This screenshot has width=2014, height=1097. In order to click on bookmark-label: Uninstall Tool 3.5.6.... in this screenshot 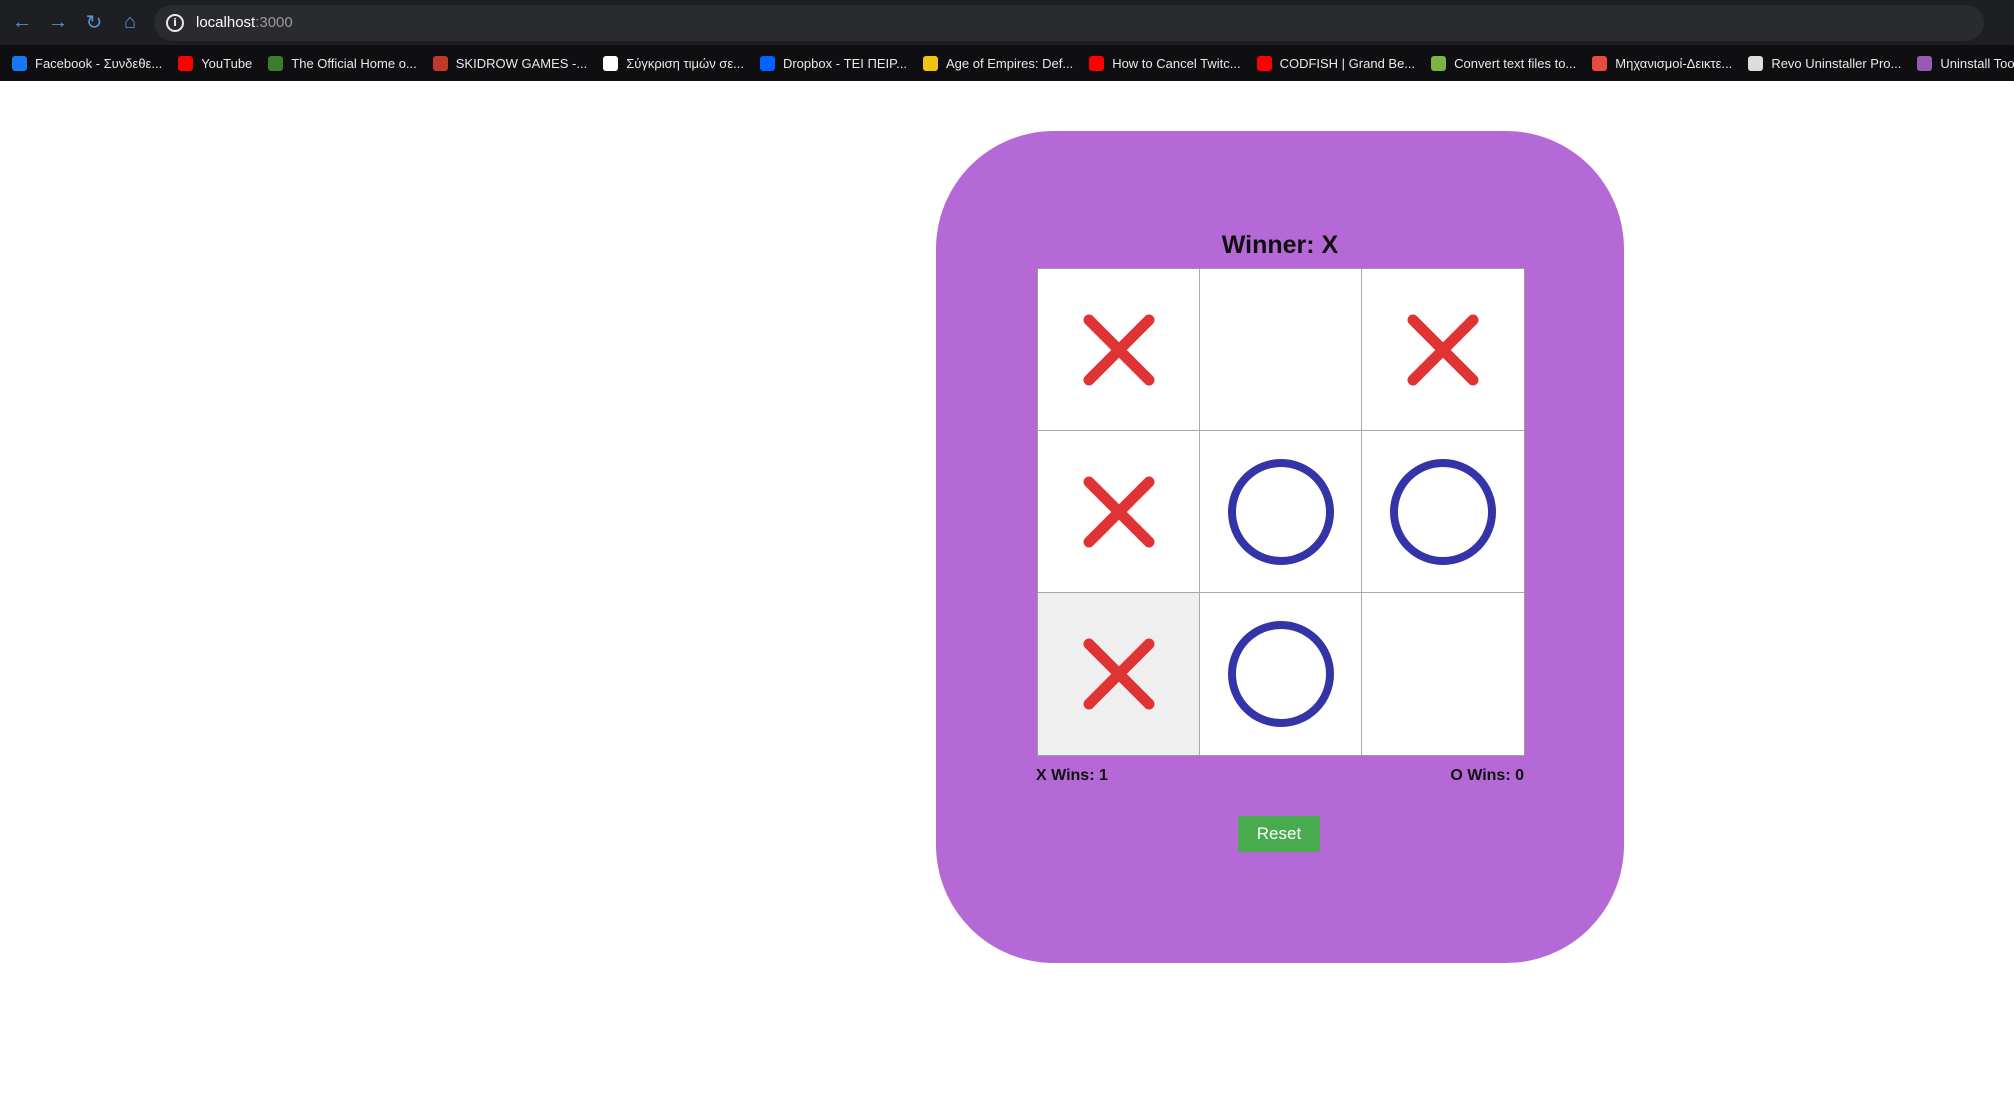, I will do `click(1977, 63)`.